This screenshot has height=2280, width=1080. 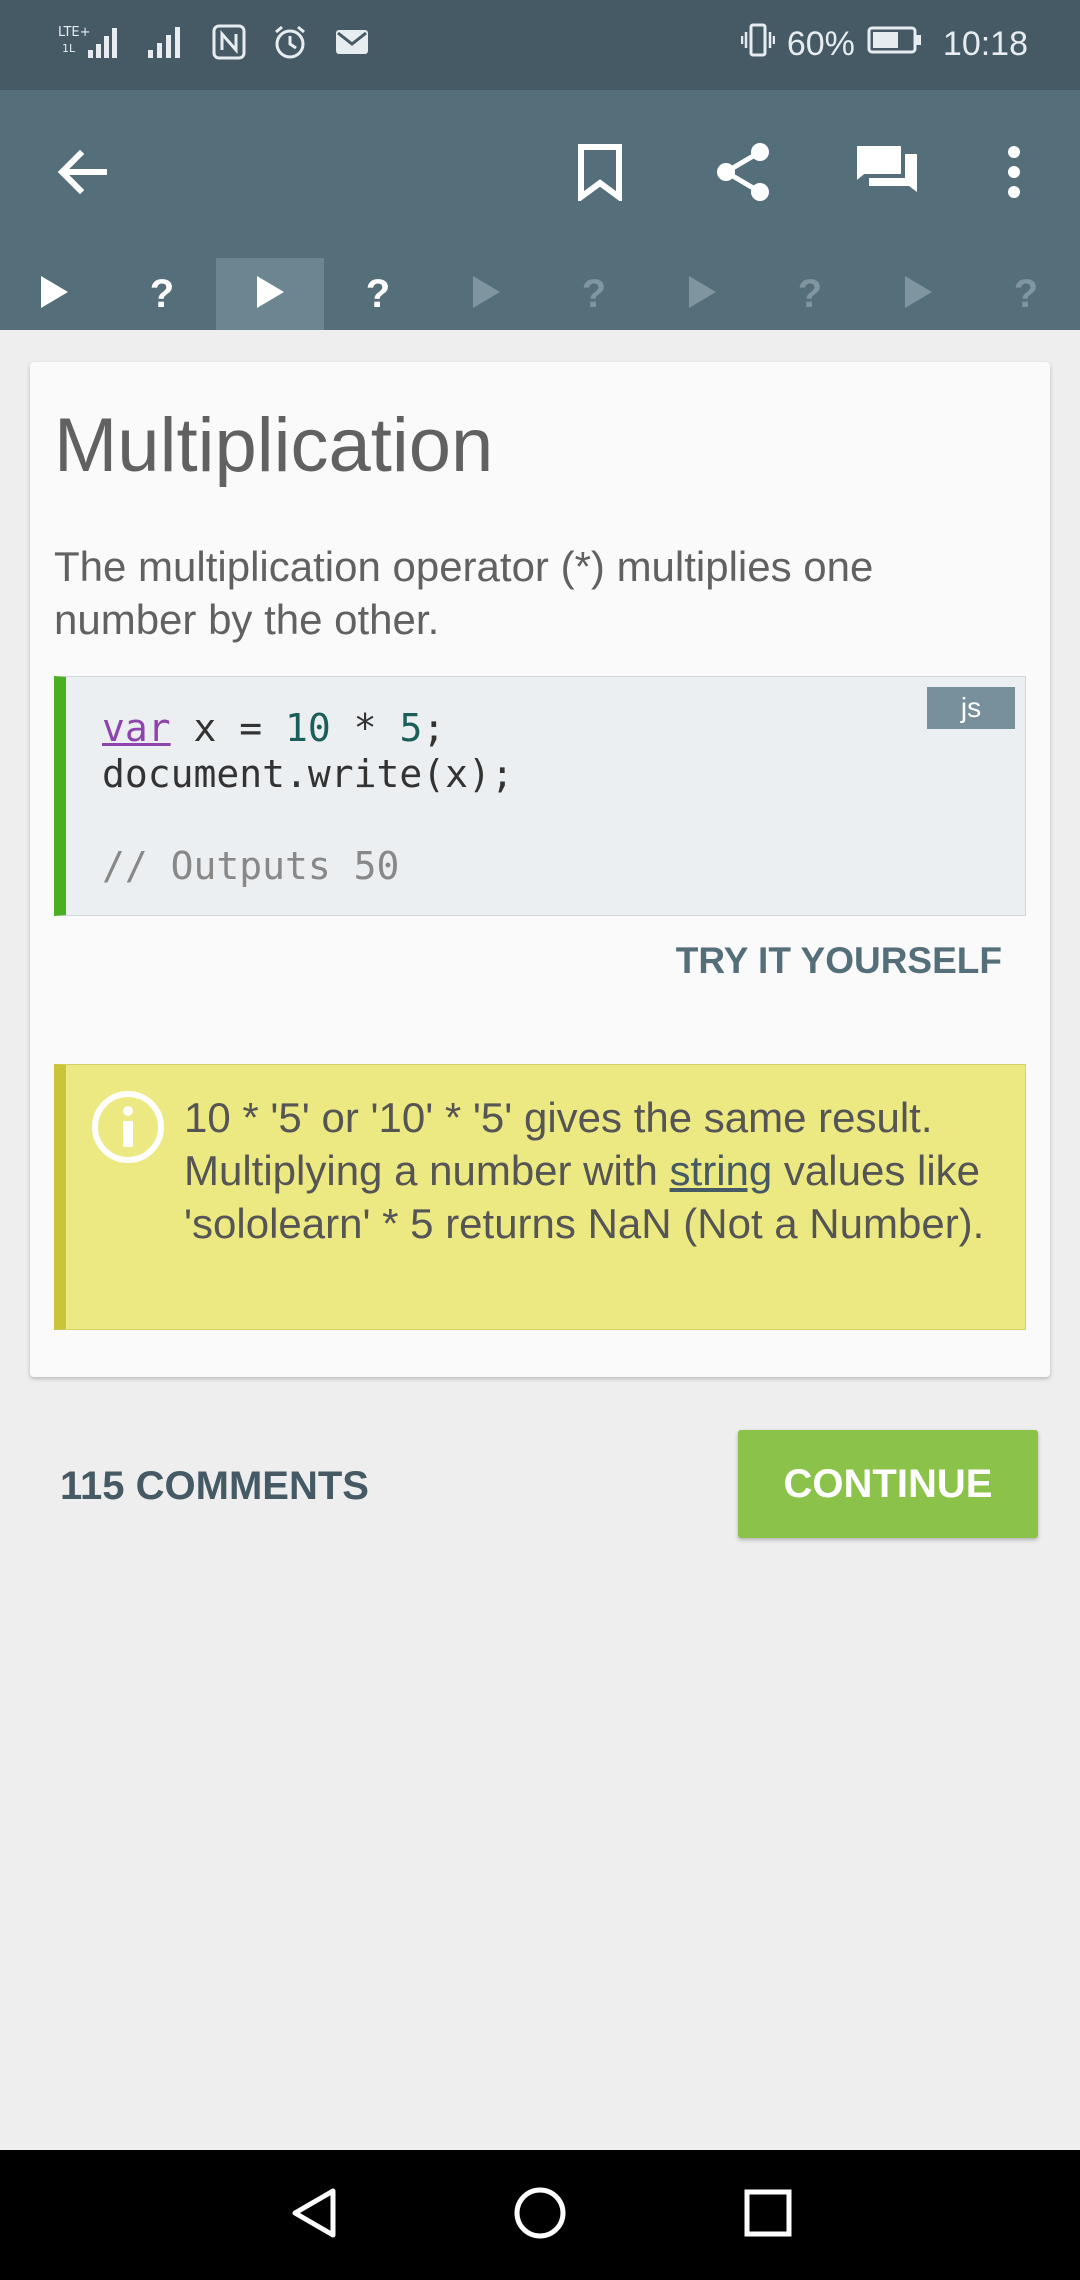 I want to click on language-badge: js, so click(x=971, y=708).